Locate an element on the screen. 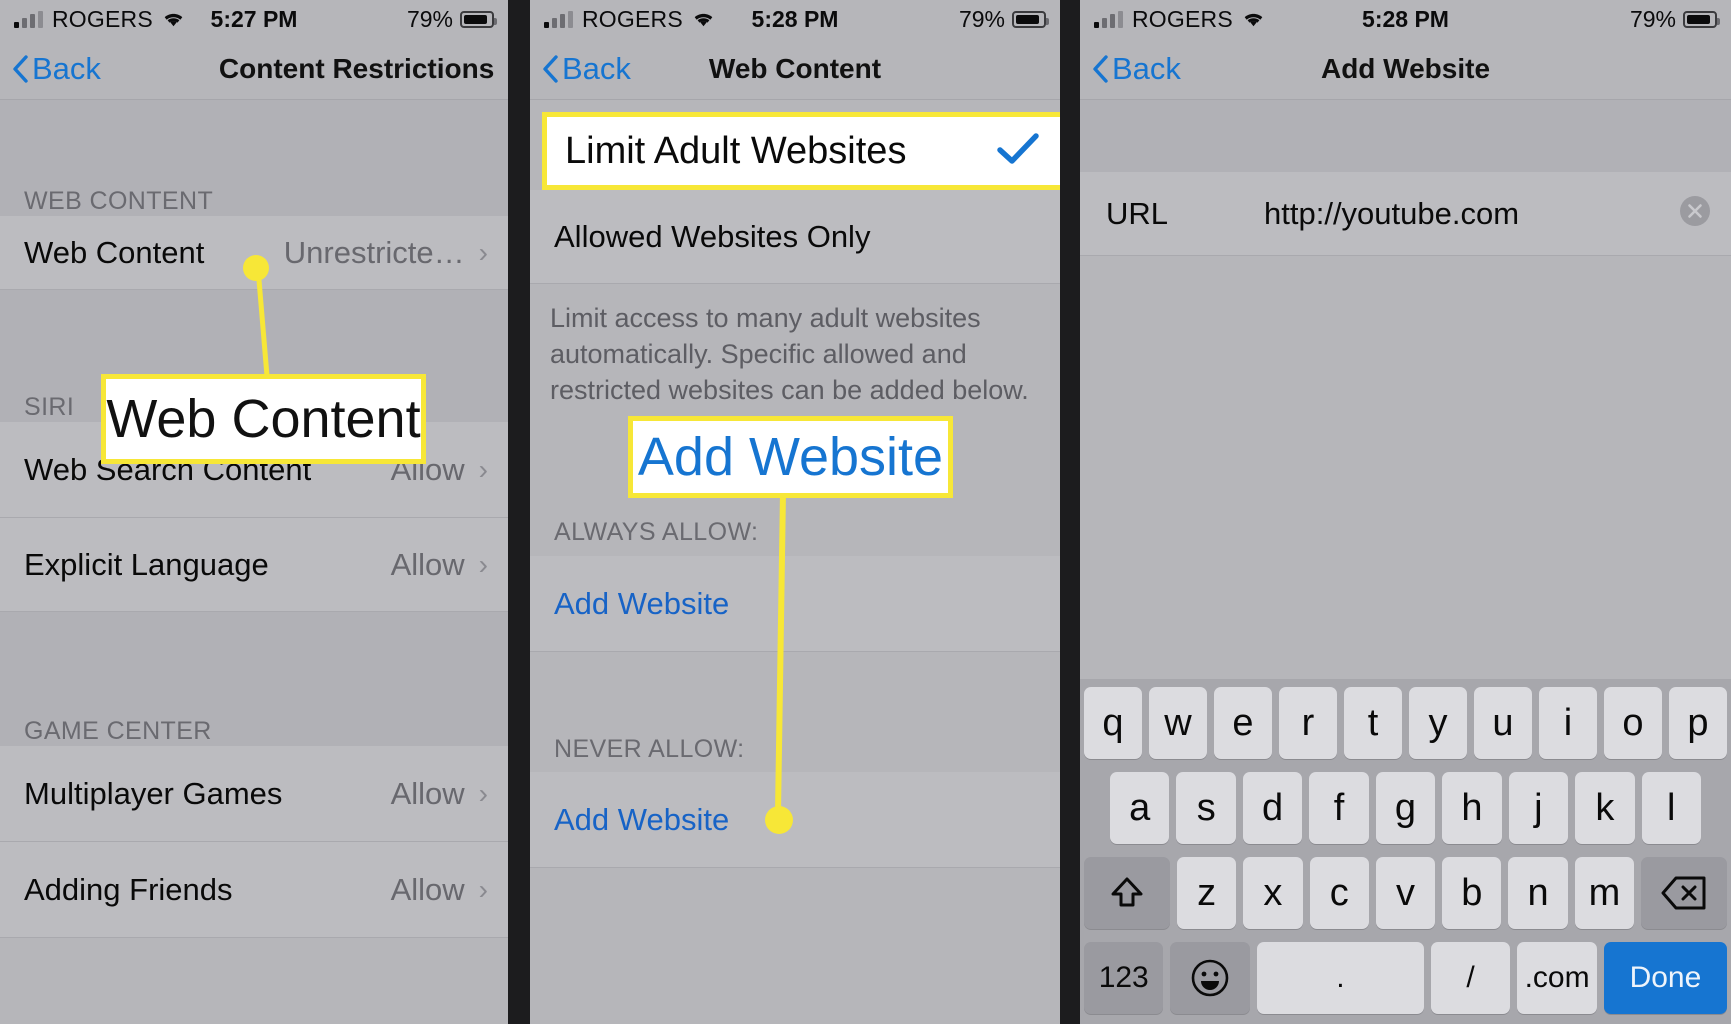 The image size is (1731, 1024). shift-icon is located at coordinates (1127, 893).